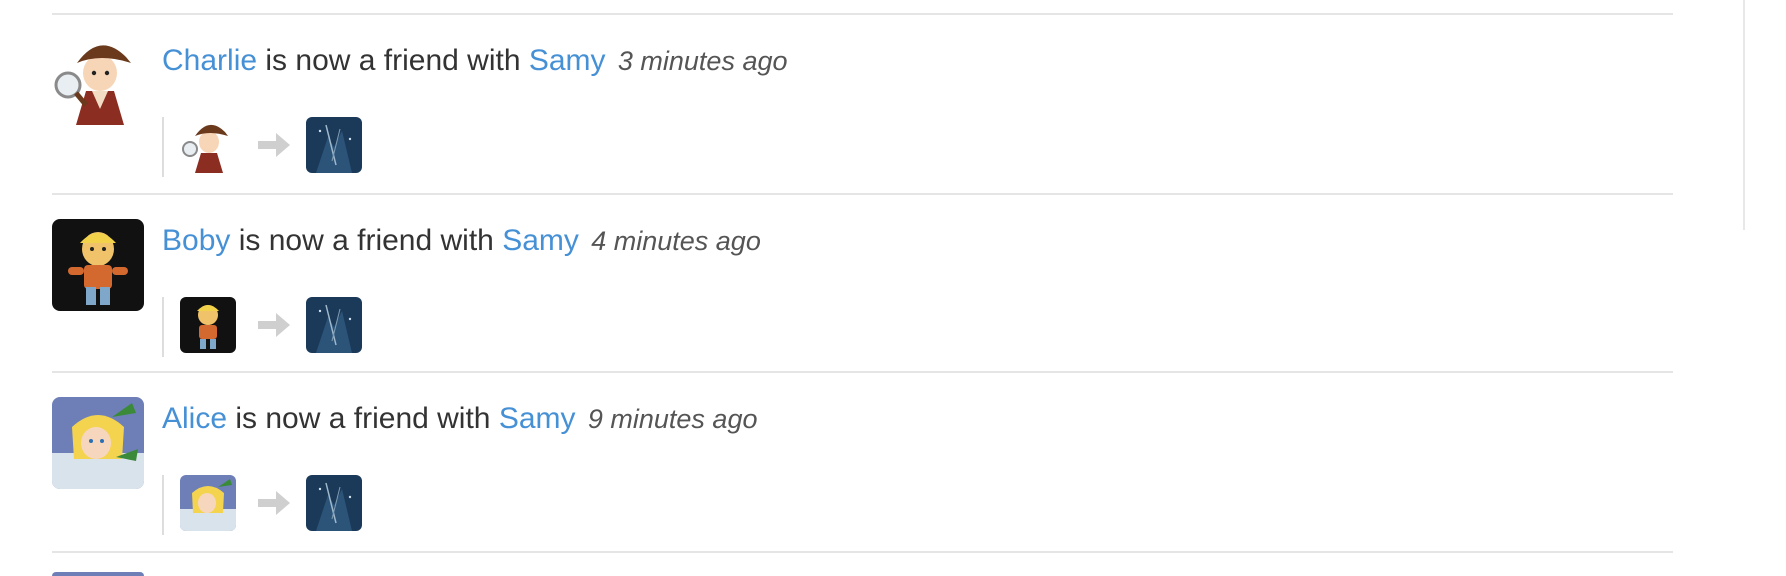 The image size is (1786, 576). I want to click on detective-thumb-icon, so click(208, 145).